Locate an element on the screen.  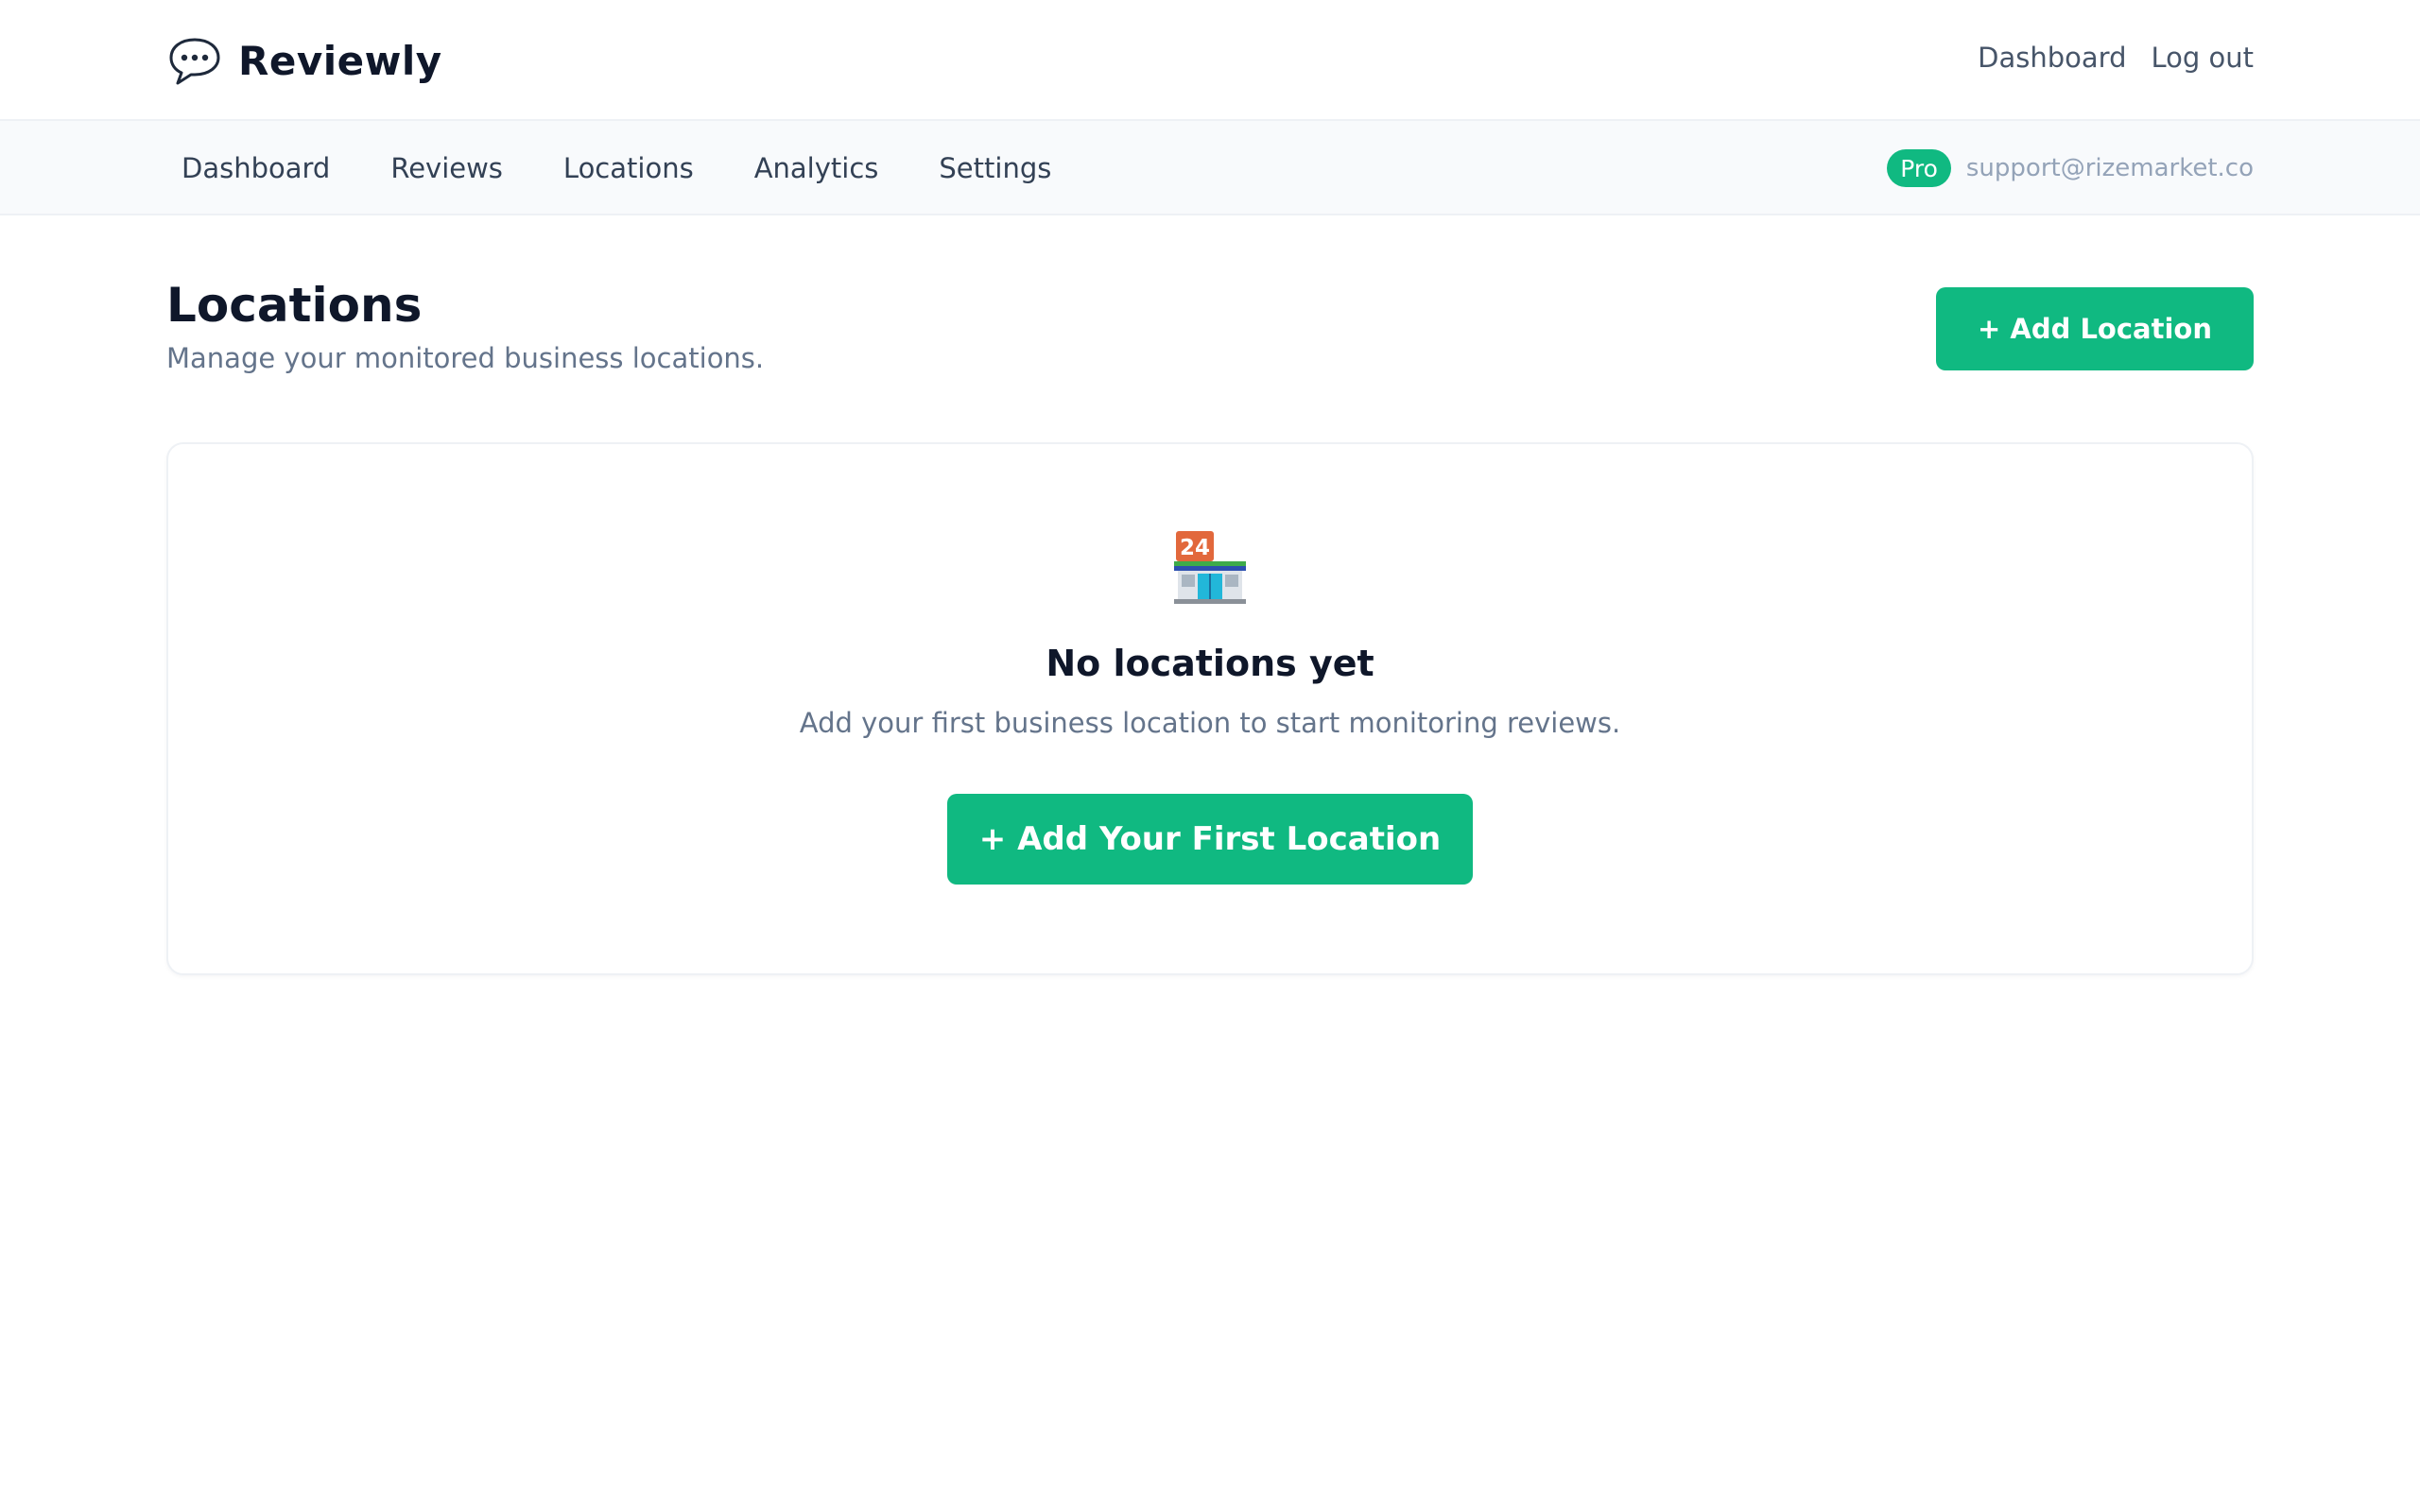
top-header: Reviewly Dashboard Log out is located at coordinates (1210, 60).